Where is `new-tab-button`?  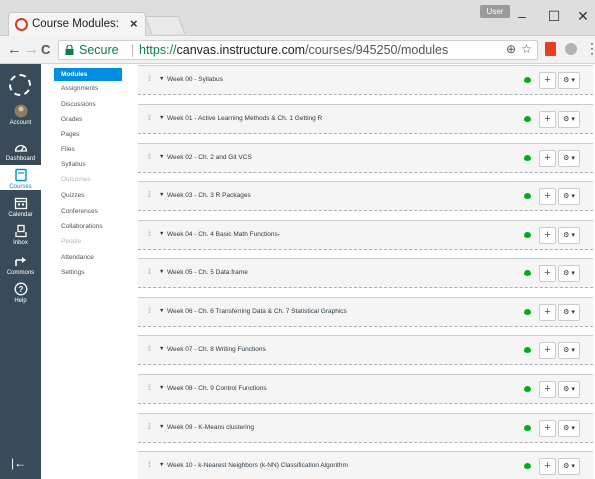
new-tab-button is located at coordinates (165, 25).